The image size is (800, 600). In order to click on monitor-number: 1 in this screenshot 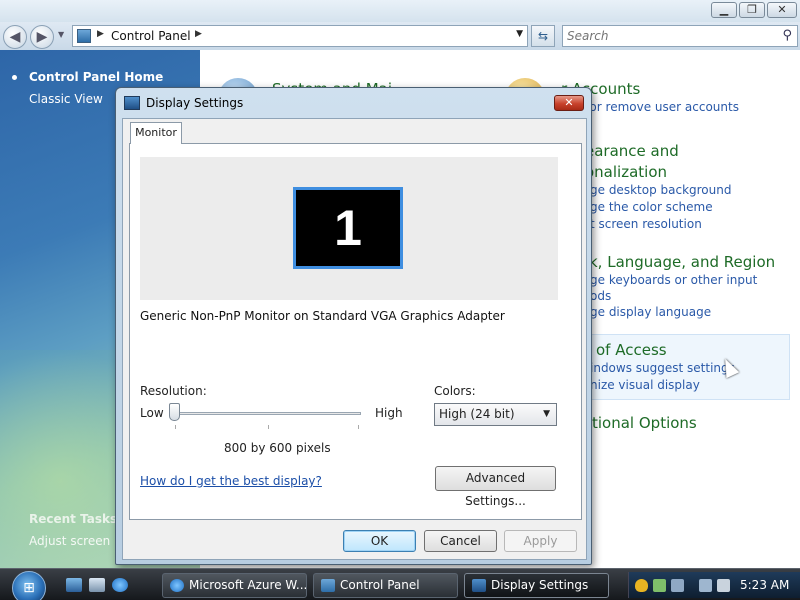, I will do `click(348, 228)`.